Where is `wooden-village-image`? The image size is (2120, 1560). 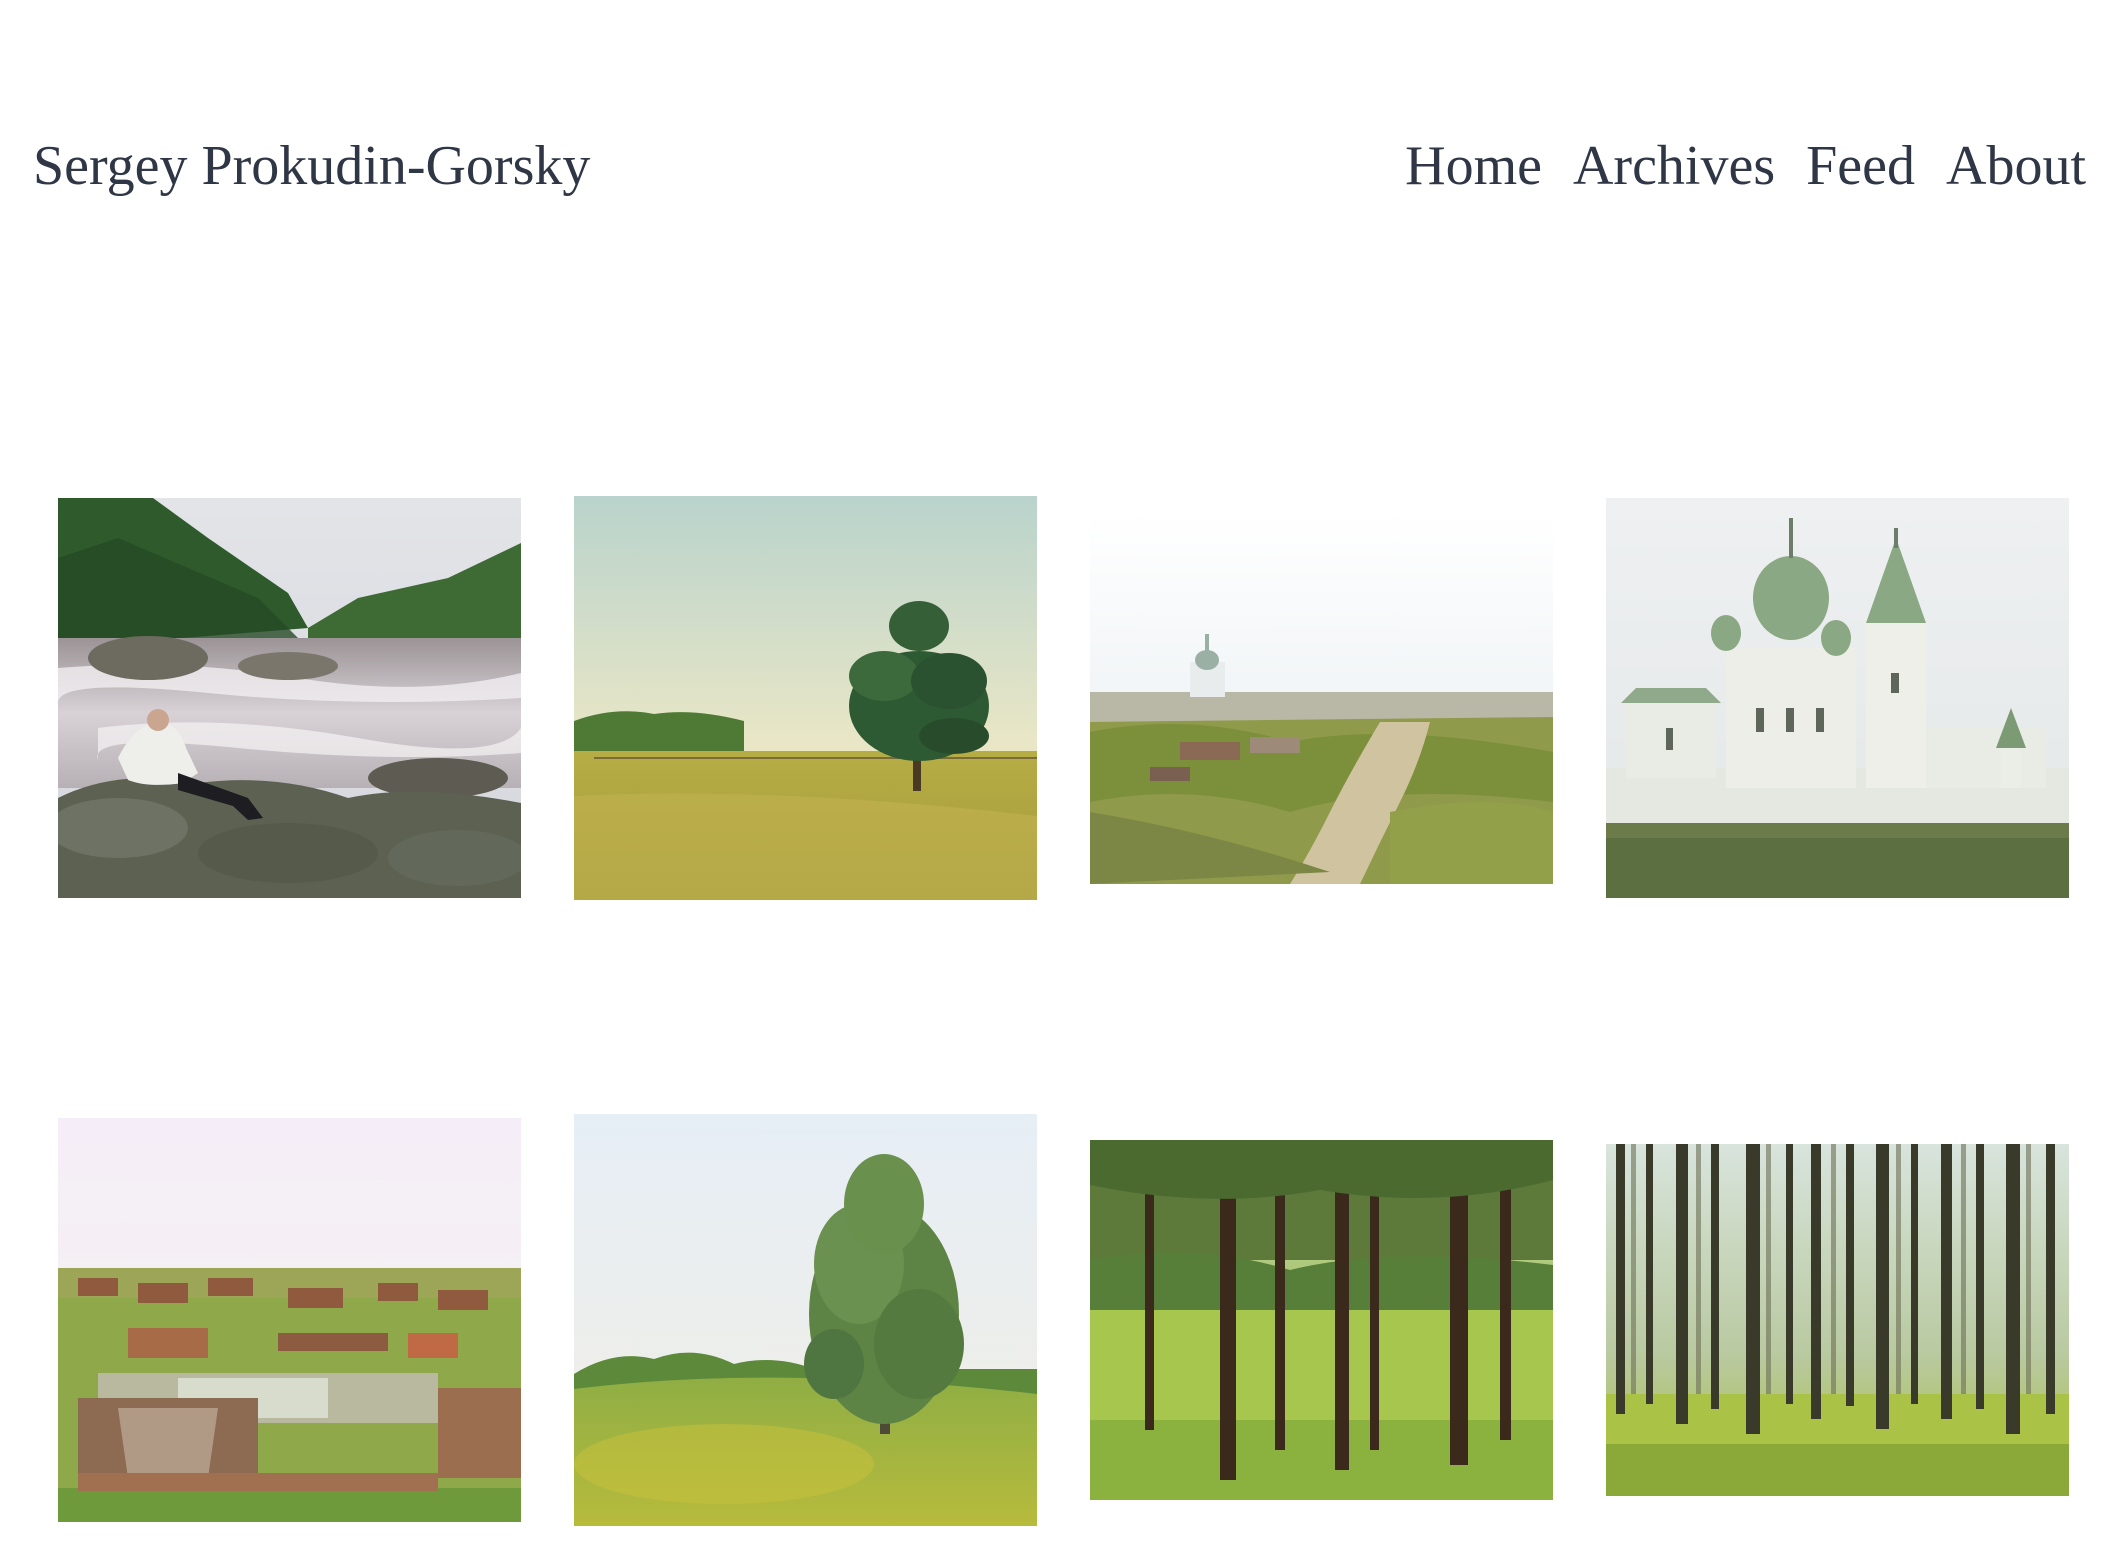
wooden-village-image is located at coordinates (289, 1320).